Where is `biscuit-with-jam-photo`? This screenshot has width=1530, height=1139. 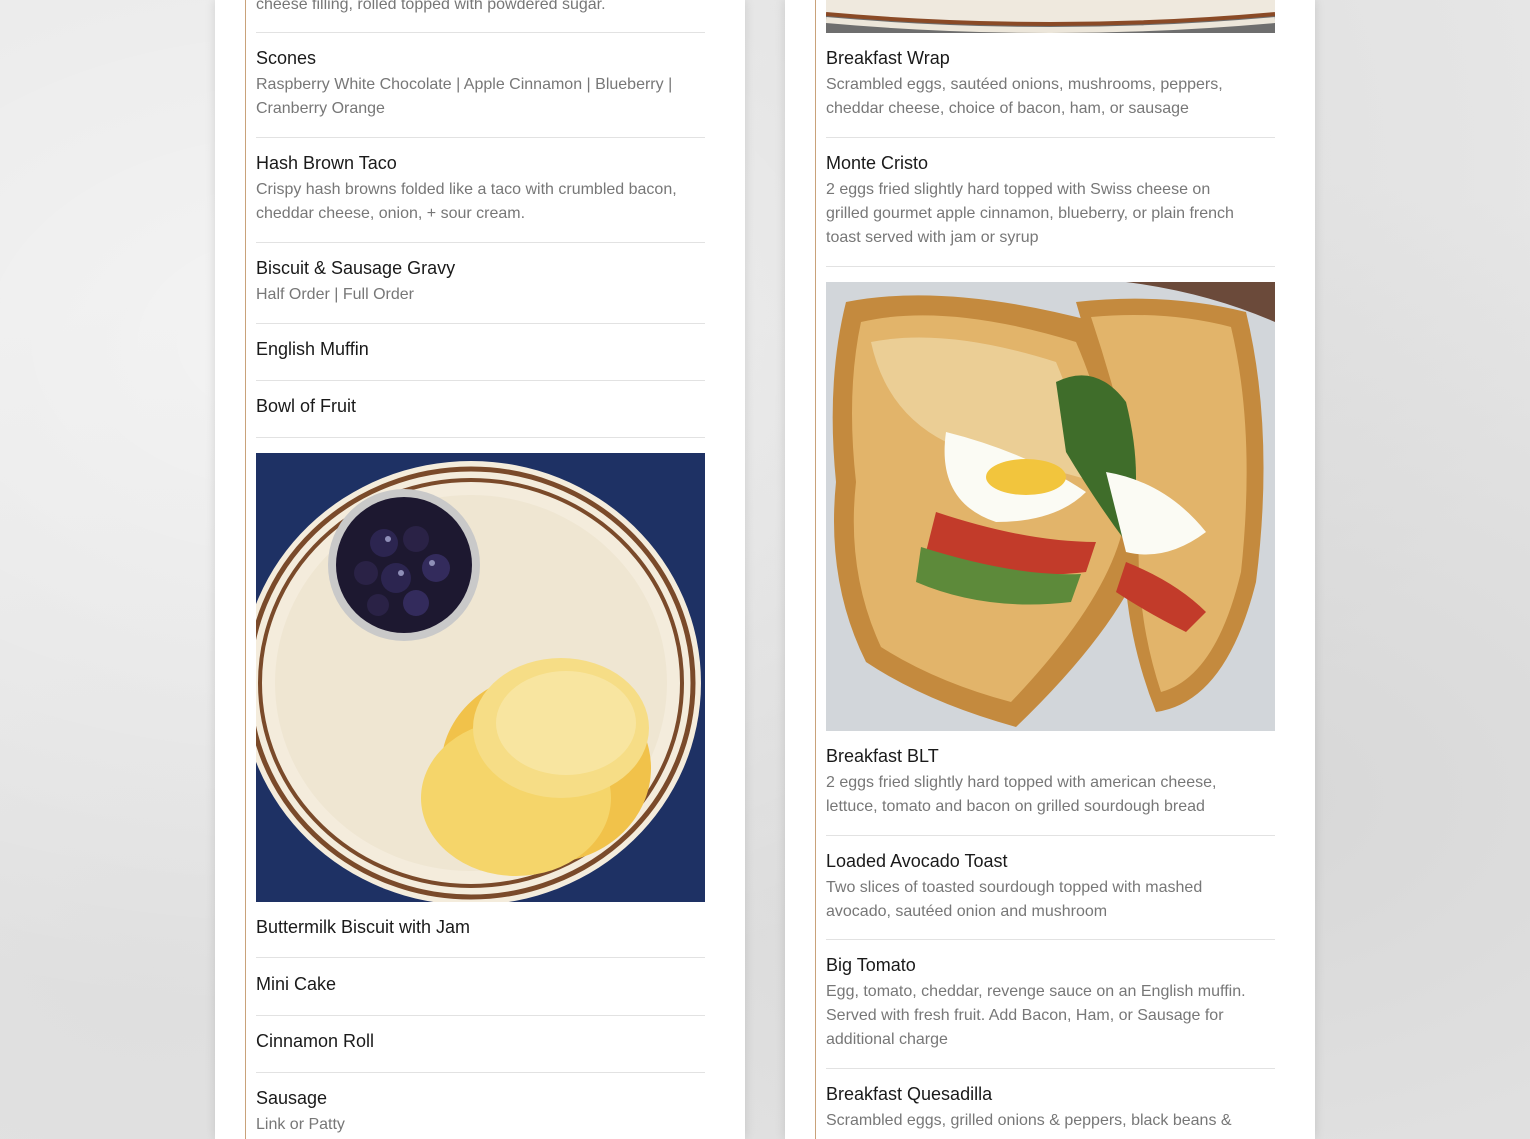 biscuit-with-jam-photo is located at coordinates (480, 677).